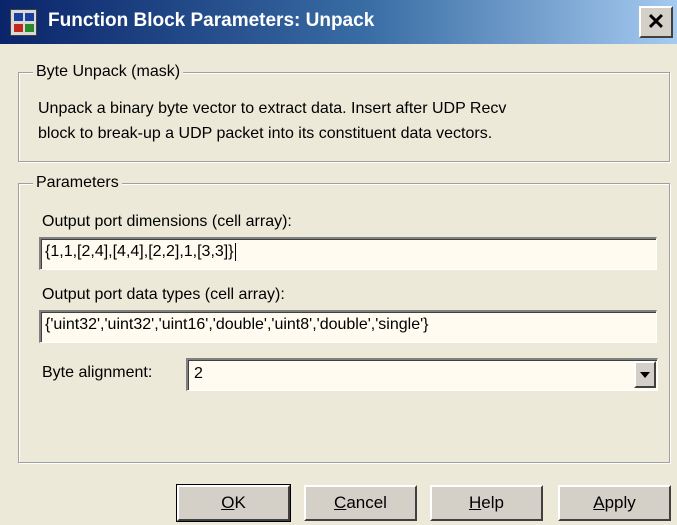  What do you see at coordinates (422, 374) in the screenshot?
I see `byte-alignment-select: 2` at bounding box center [422, 374].